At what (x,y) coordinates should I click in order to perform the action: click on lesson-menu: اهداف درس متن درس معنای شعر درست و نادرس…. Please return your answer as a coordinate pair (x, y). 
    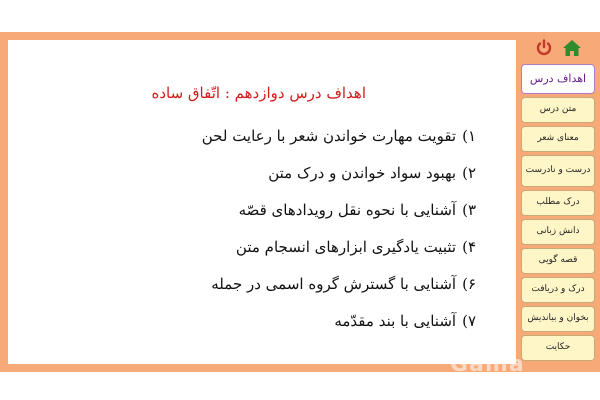
    Looking at the image, I should click on (558, 212).